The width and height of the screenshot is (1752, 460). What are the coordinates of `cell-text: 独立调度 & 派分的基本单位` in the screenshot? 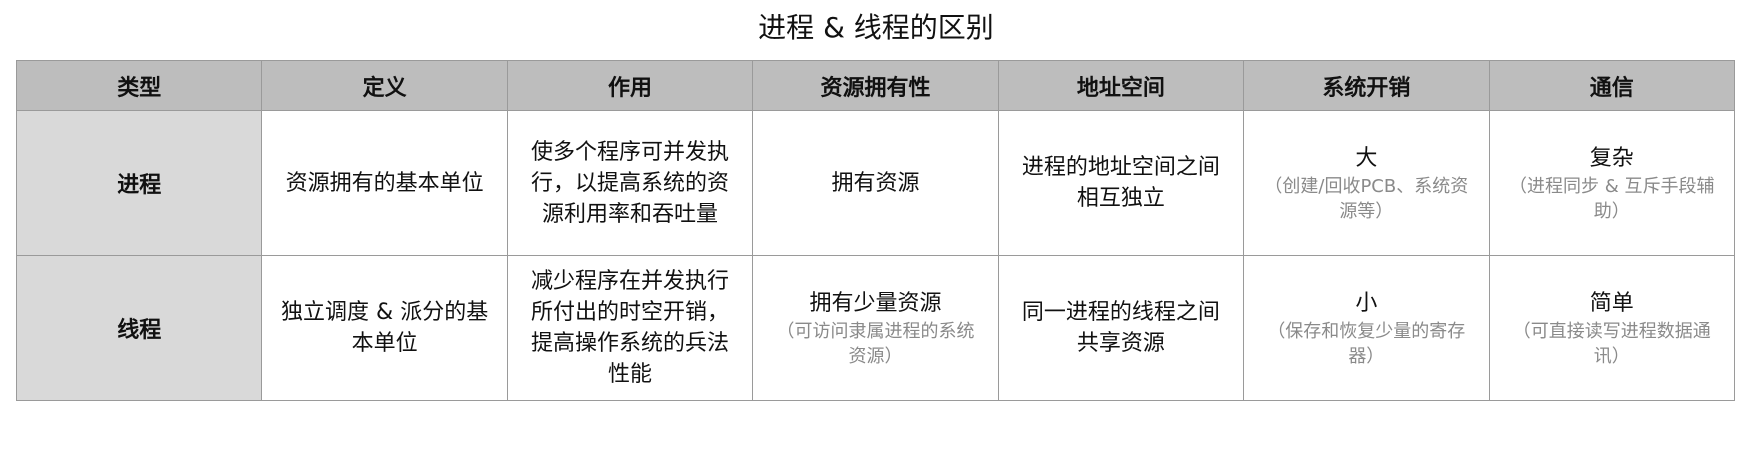 It's located at (385, 328).